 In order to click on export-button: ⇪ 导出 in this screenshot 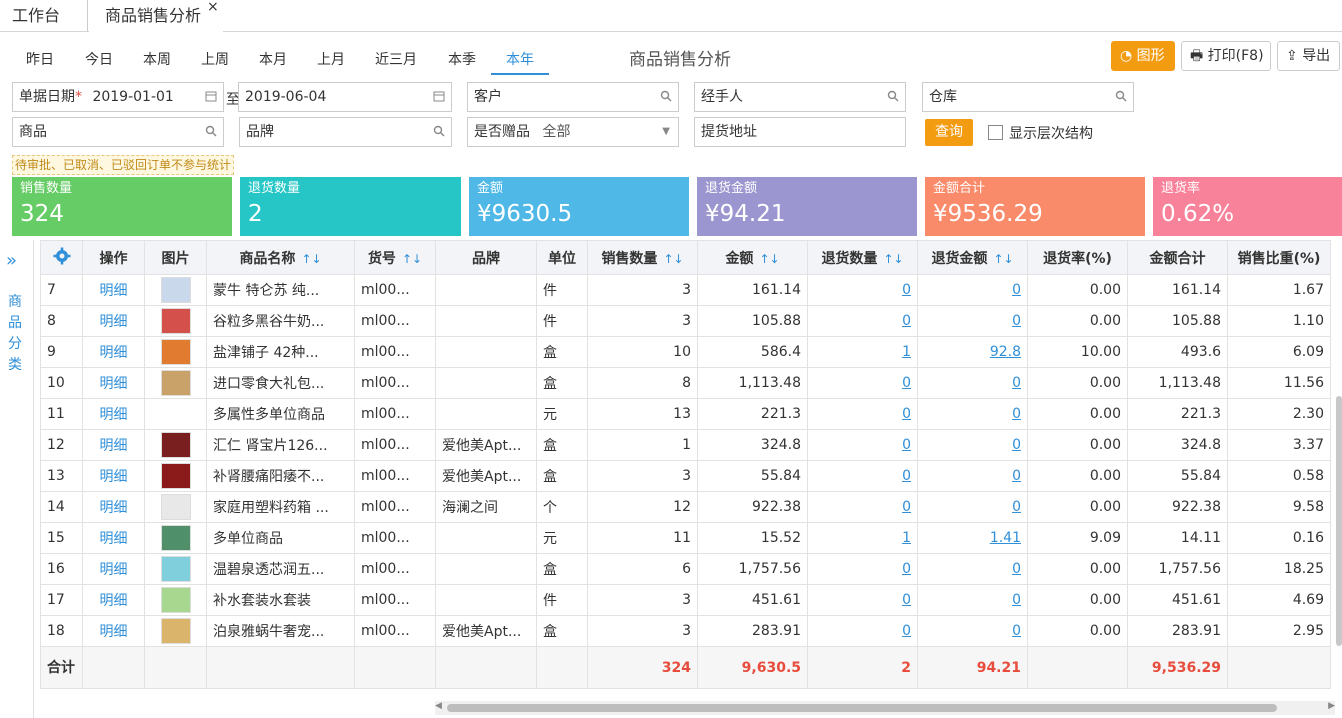, I will do `click(1308, 56)`.